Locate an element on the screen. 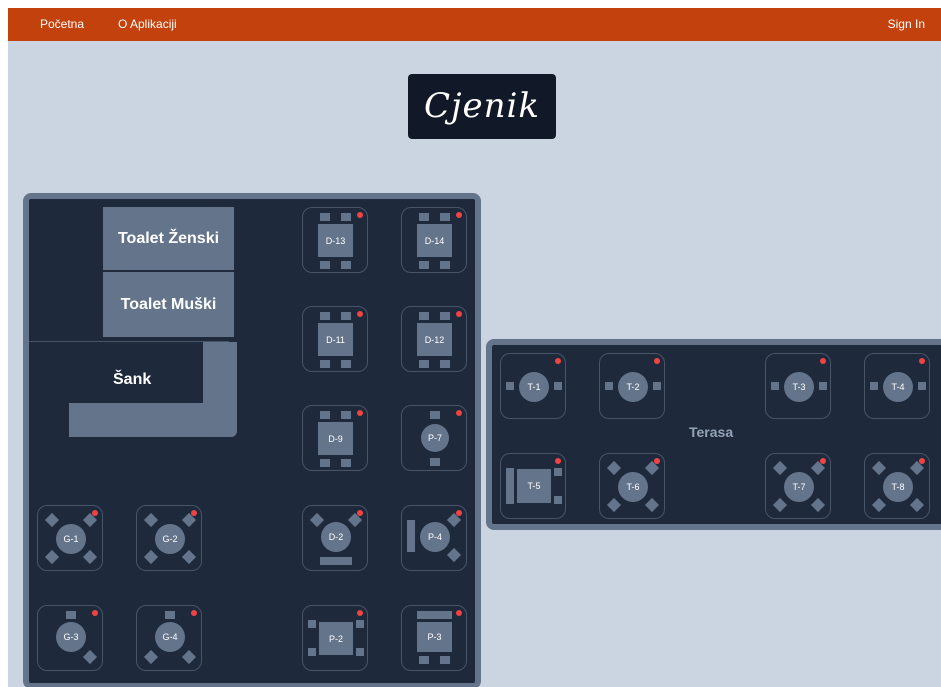  table-label: T-3 is located at coordinates (799, 387).